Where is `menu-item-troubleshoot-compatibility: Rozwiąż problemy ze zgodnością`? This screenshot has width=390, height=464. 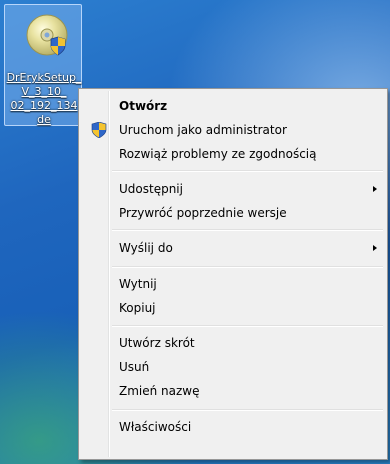 menu-item-troubleshoot-compatibility: Rozwiąż problemy ze zgodnością is located at coordinates (233, 154).